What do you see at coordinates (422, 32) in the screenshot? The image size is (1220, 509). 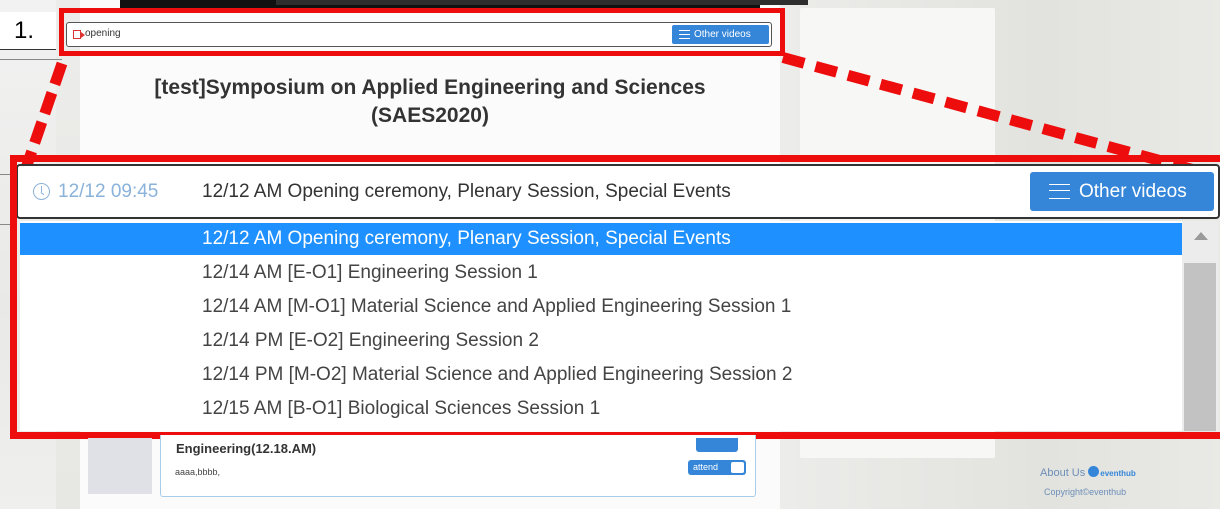 I see `highlight-frame-small` at bounding box center [422, 32].